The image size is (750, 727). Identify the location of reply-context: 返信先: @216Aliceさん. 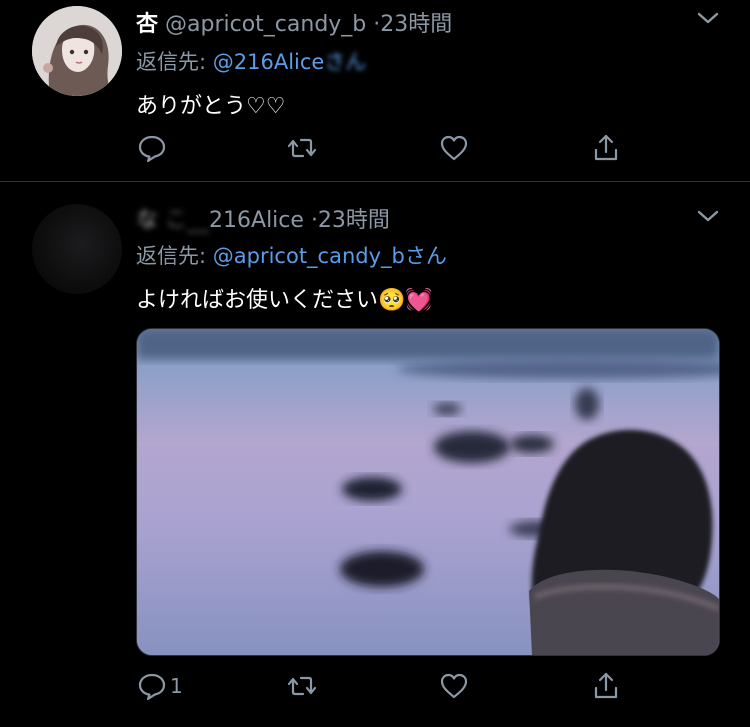
(251, 61).